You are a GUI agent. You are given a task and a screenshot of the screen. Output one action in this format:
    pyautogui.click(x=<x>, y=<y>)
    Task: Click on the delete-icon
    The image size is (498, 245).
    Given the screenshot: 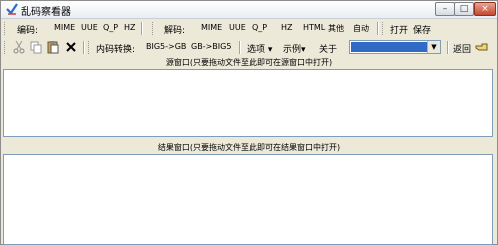 What is the action you would take?
    pyautogui.click(x=71, y=47)
    